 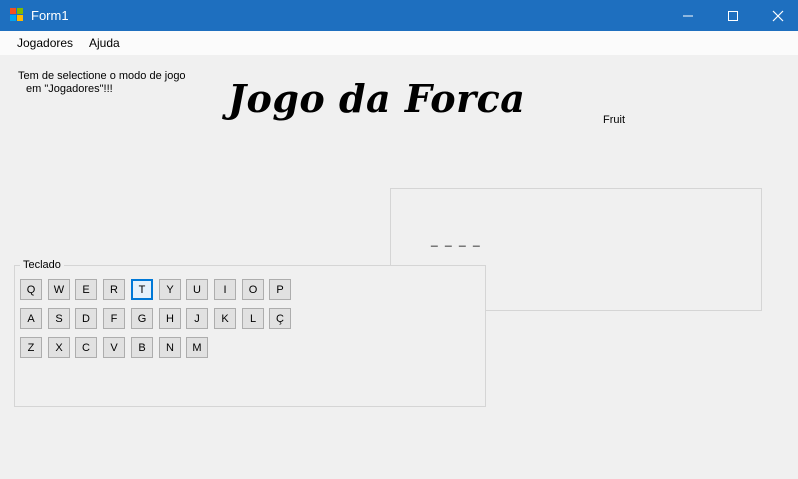 What do you see at coordinates (225, 289) in the screenshot?
I see `key-button: I` at bounding box center [225, 289].